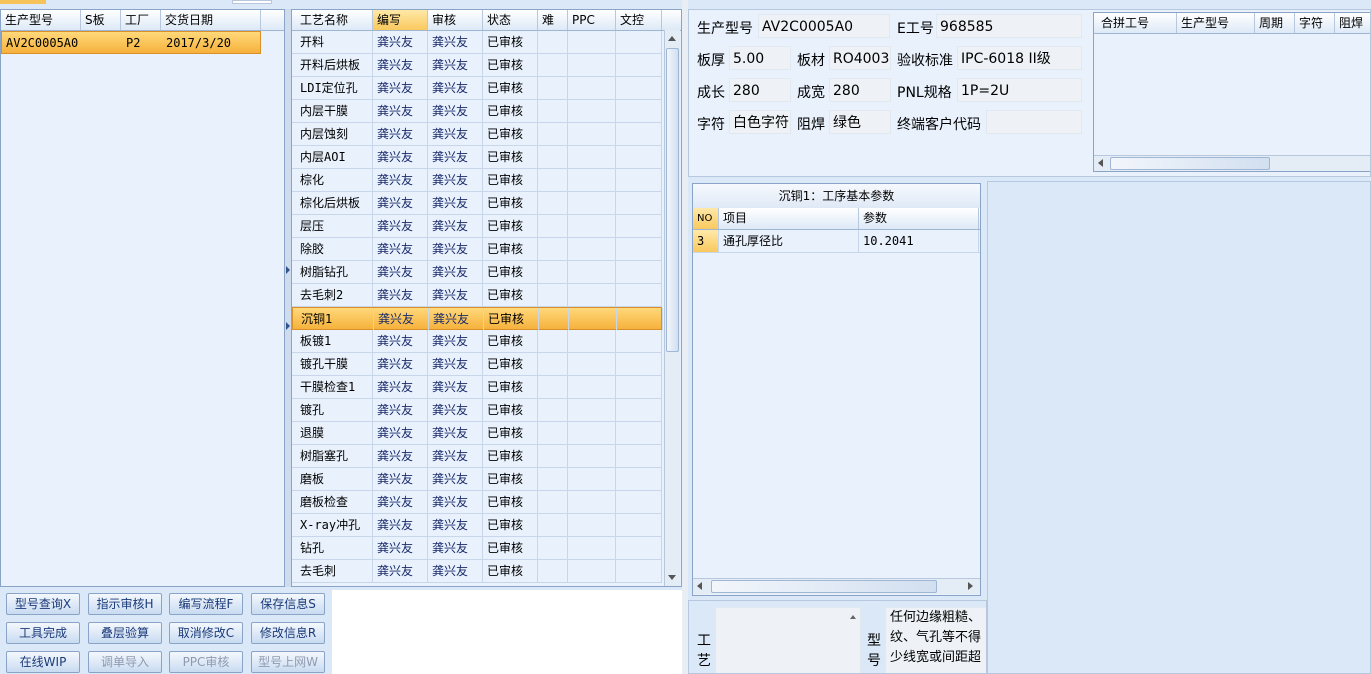  What do you see at coordinates (860, 90) in the screenshot?
I see `width-field: 280` at bounding box center [860, 90].